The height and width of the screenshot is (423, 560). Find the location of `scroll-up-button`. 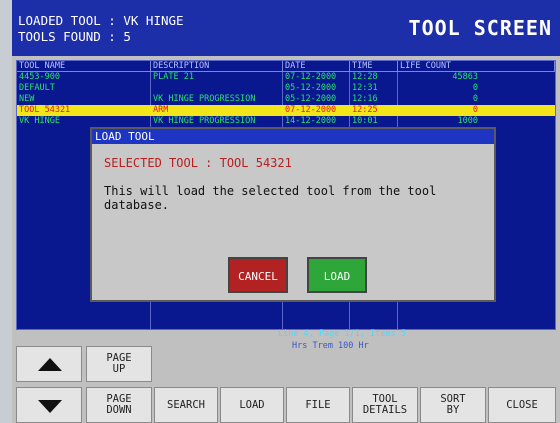

scroll-up-button is located at coordinates (49, 364).